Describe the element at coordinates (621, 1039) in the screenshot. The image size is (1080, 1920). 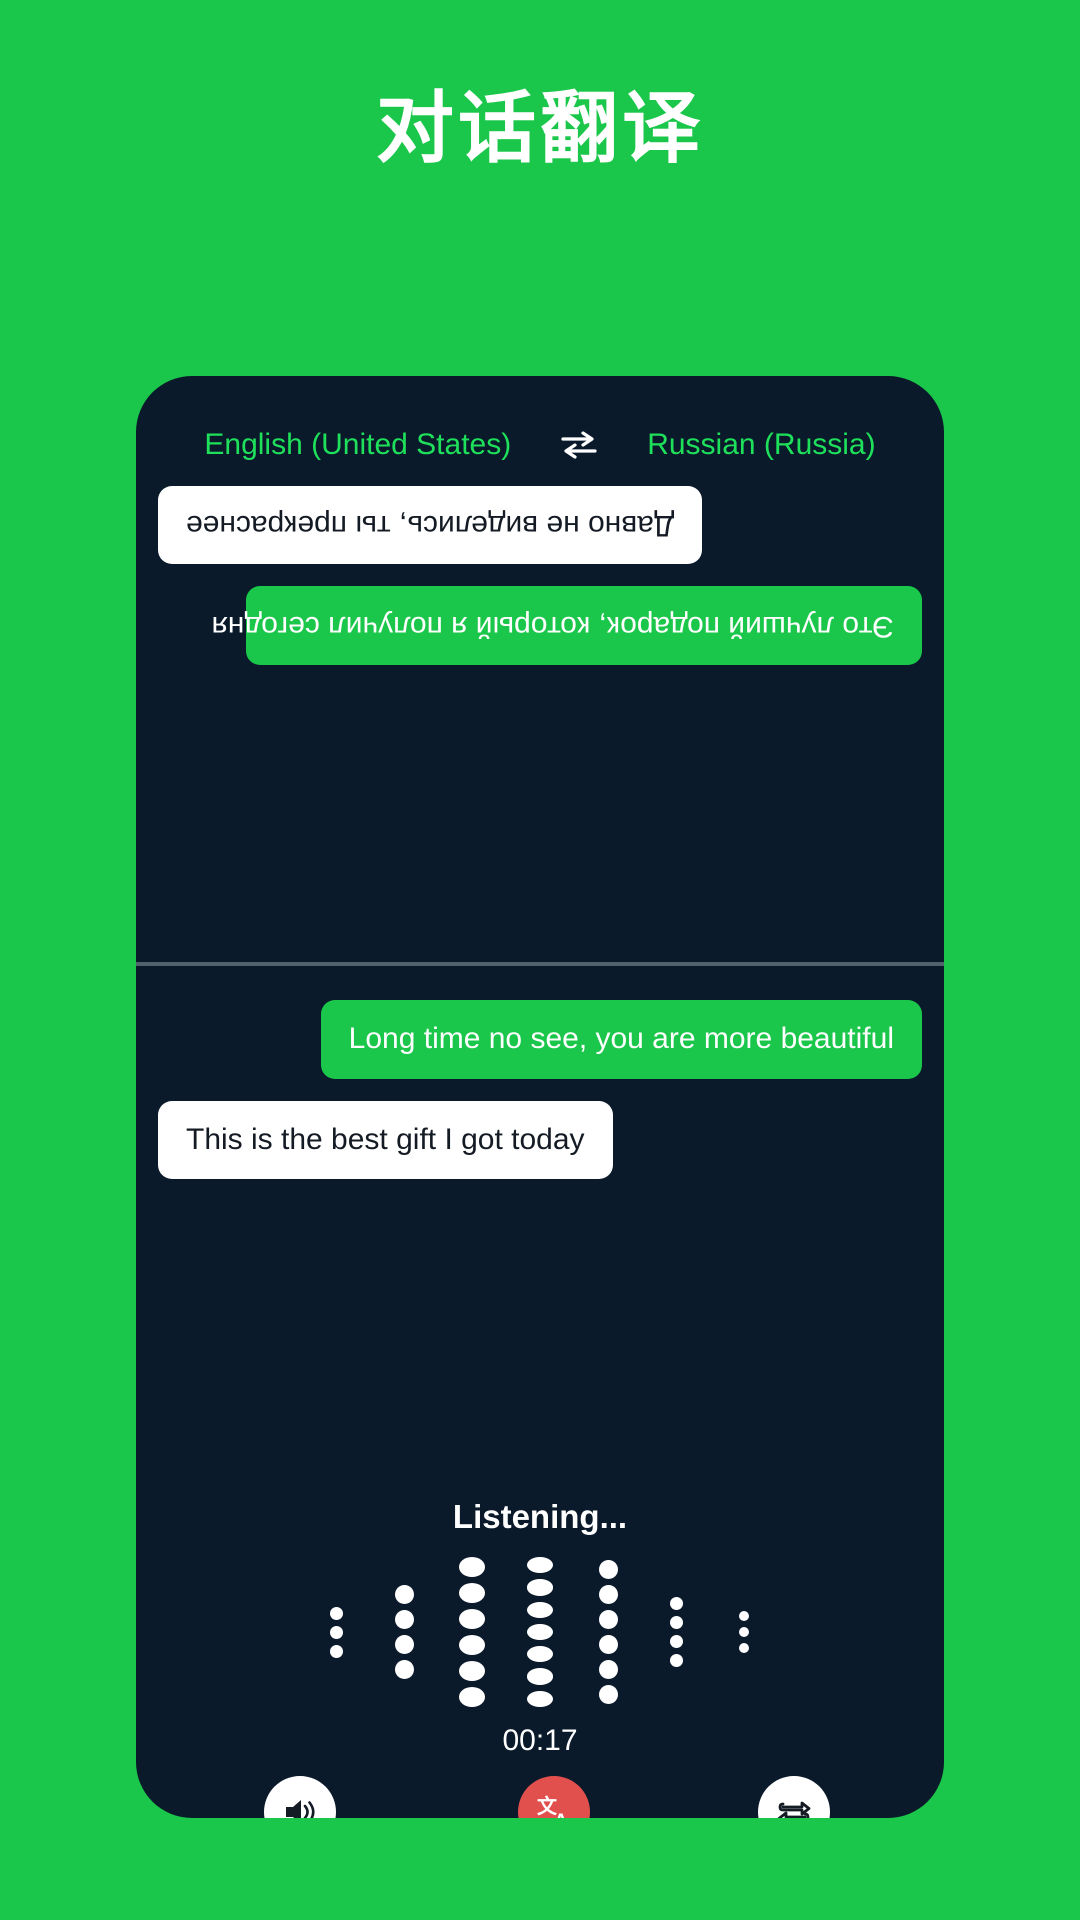
I see `source-message-bubble: Long time no see, you are more beautiful` at that location.